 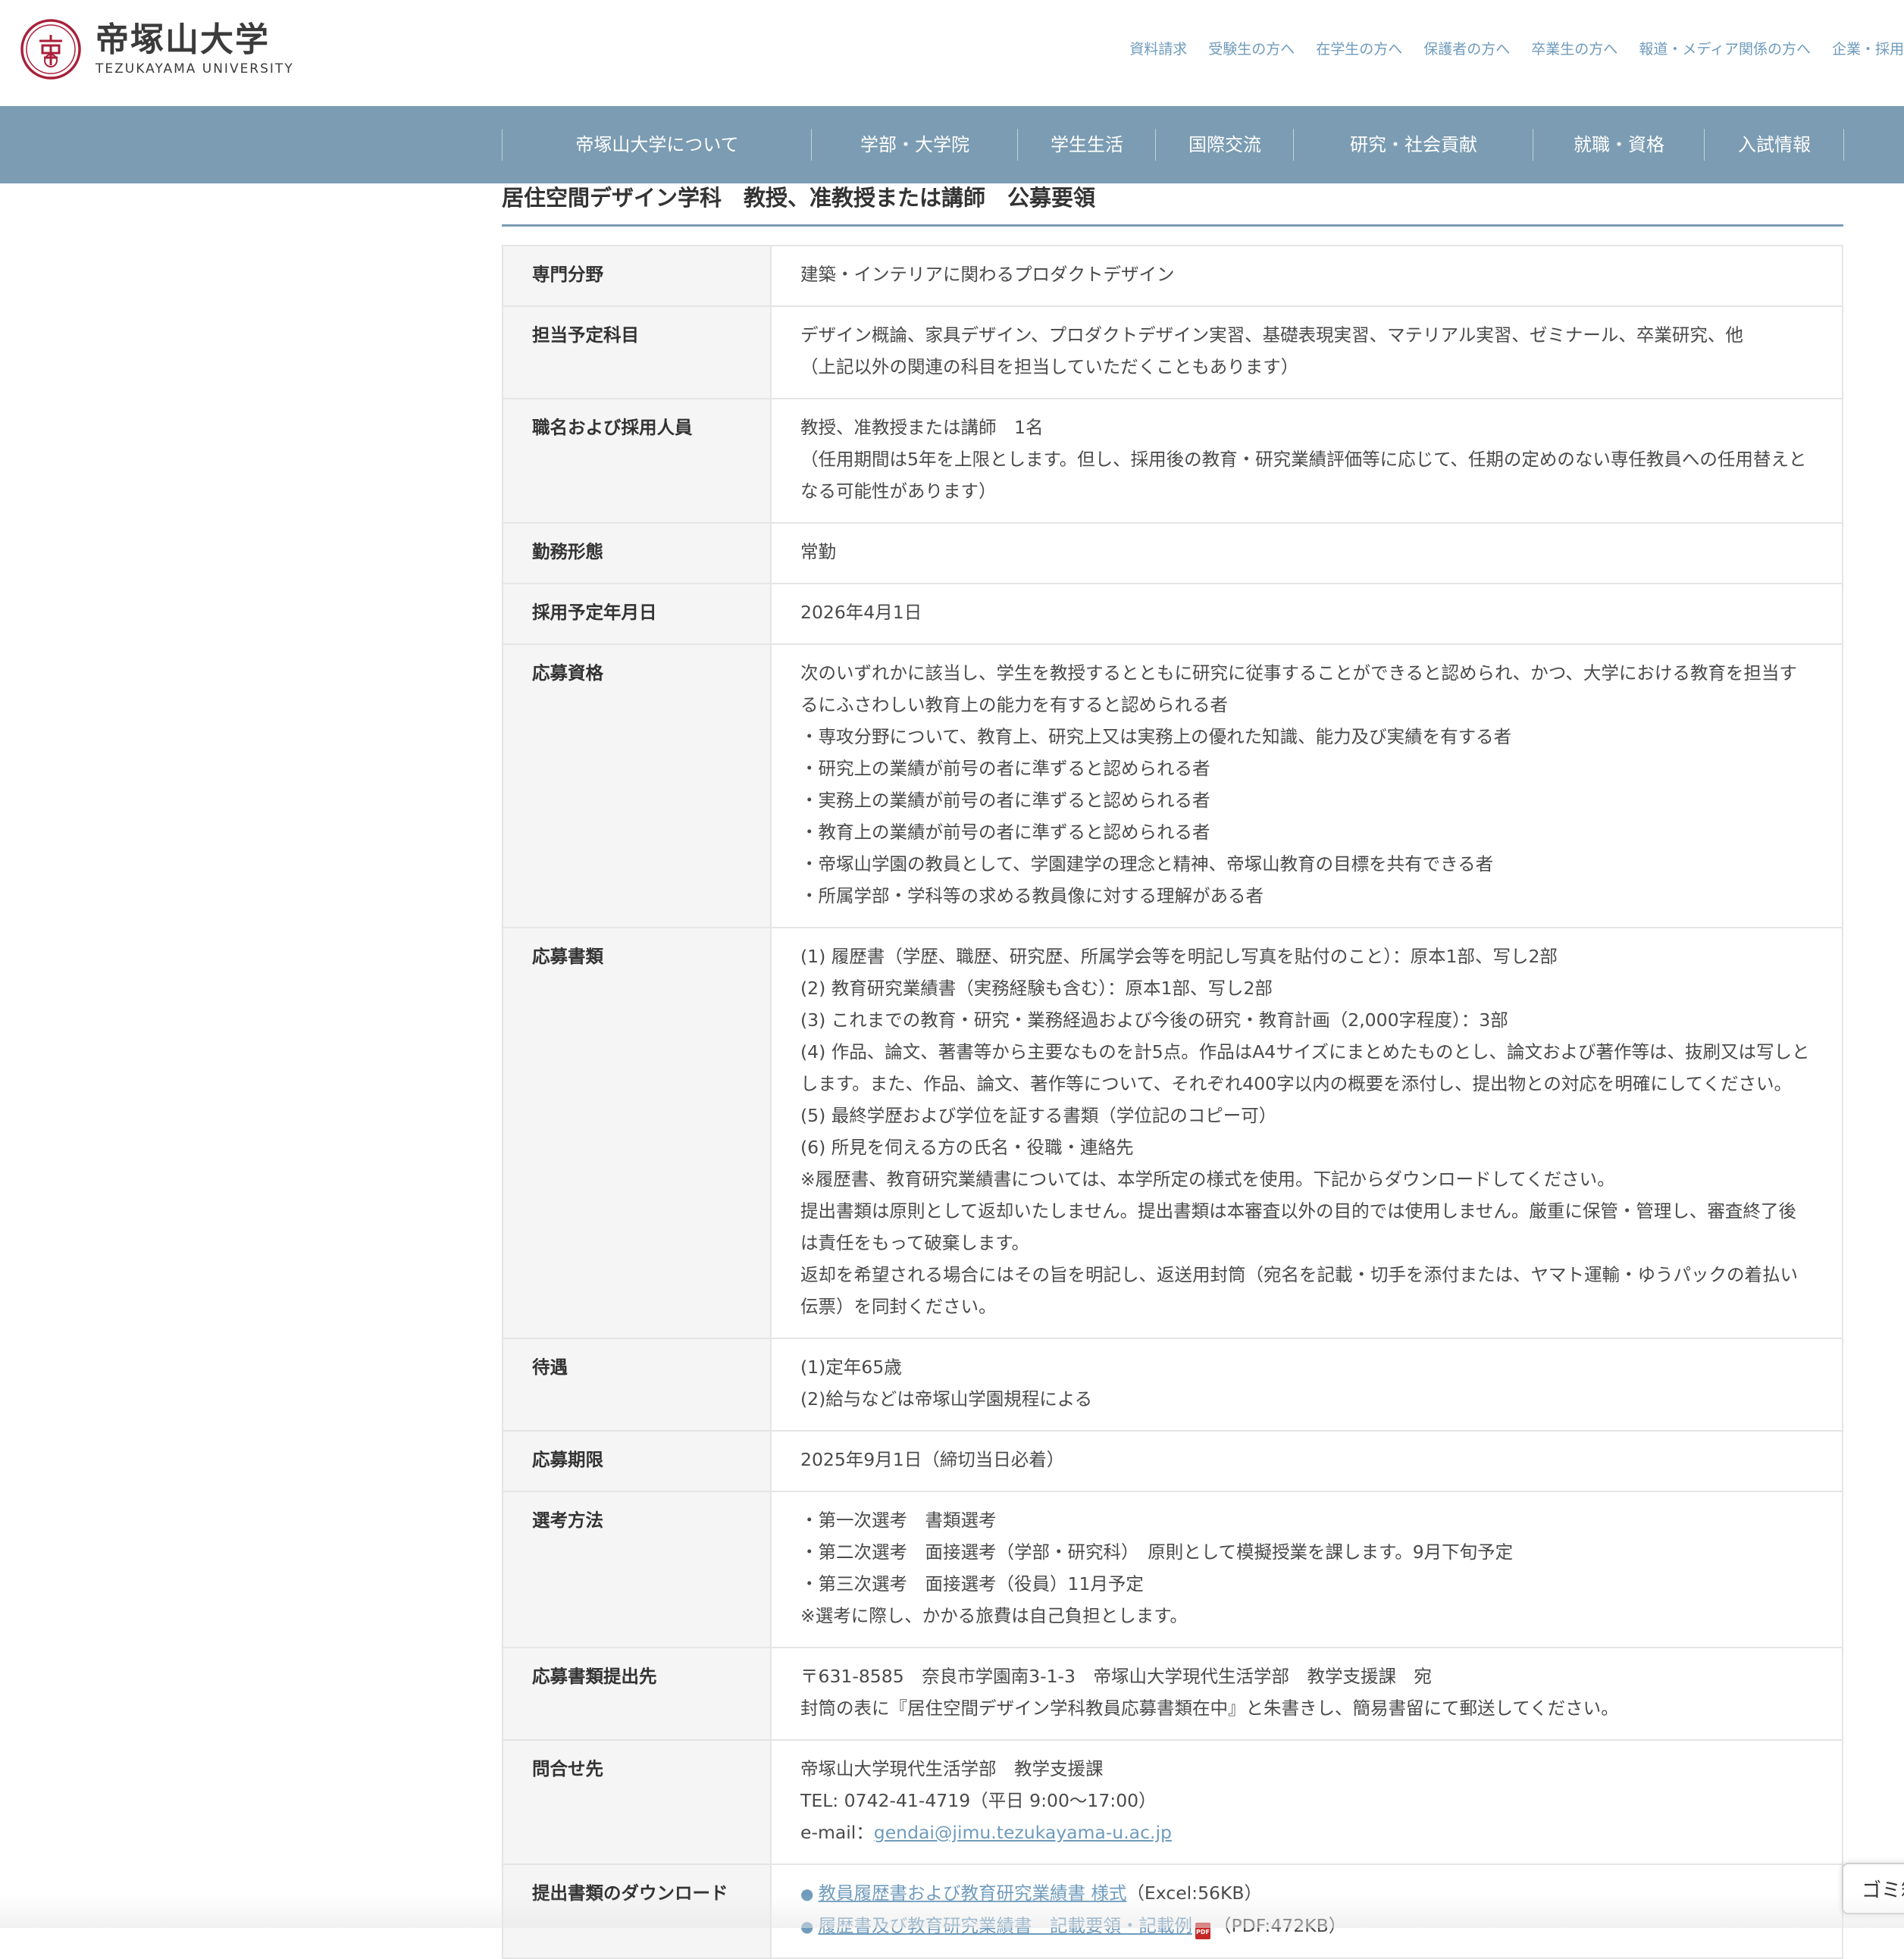 I want to click on contact-tel: TEL: 0742-41-4719（平日 9:00〜17:00）, so click(x=979, y=1800).